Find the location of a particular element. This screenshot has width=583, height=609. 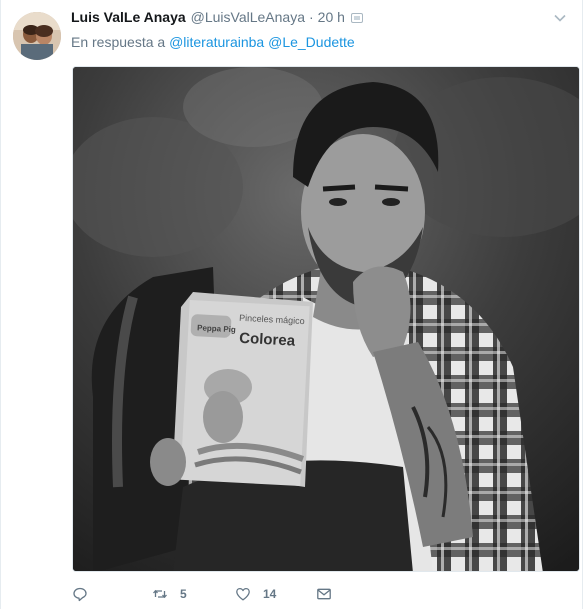

direct-message-button is located at coordinates (324, 594).